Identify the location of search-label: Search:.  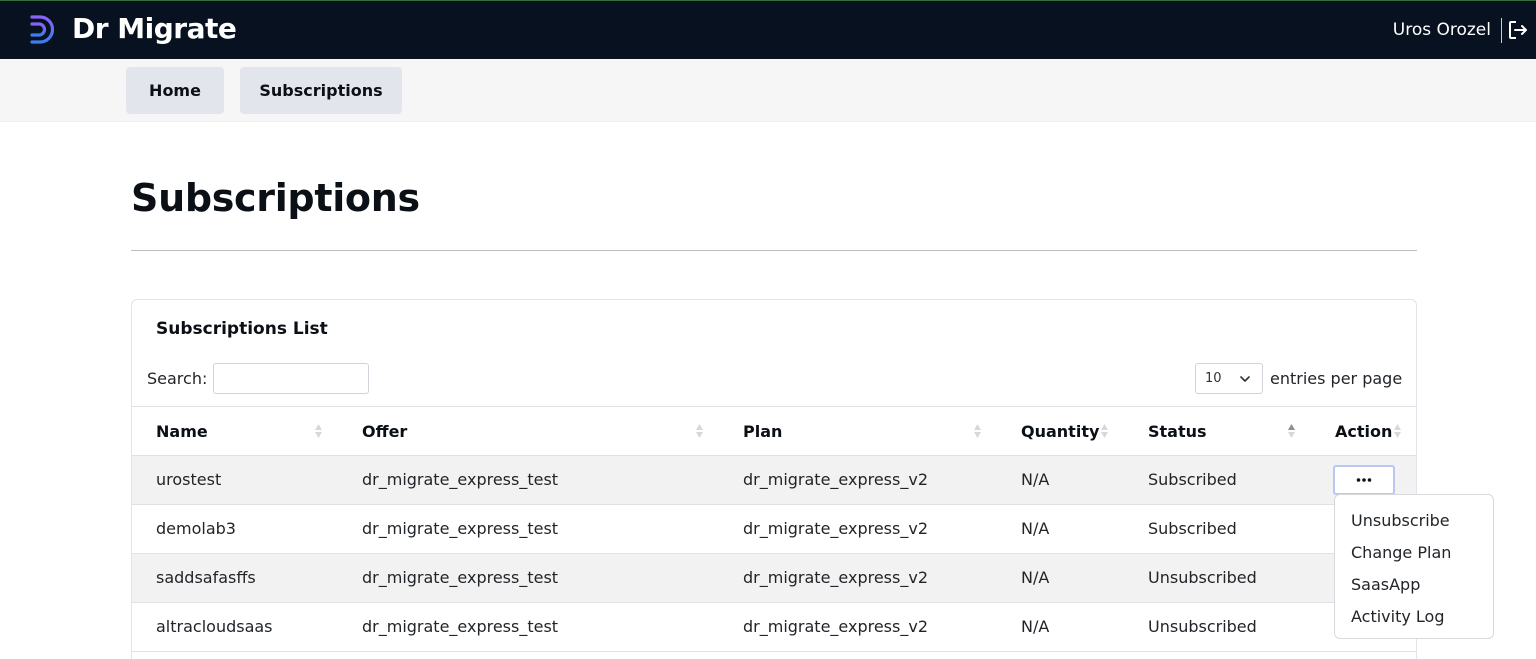
(177, 378).